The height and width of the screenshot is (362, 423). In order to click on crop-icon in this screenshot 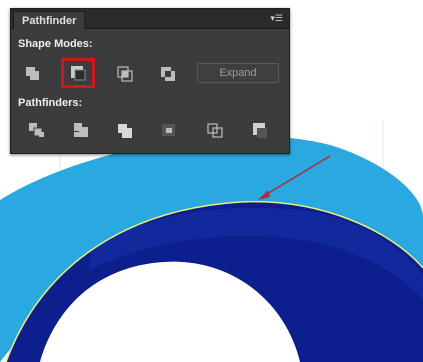, I will do `click(169, 130)`.